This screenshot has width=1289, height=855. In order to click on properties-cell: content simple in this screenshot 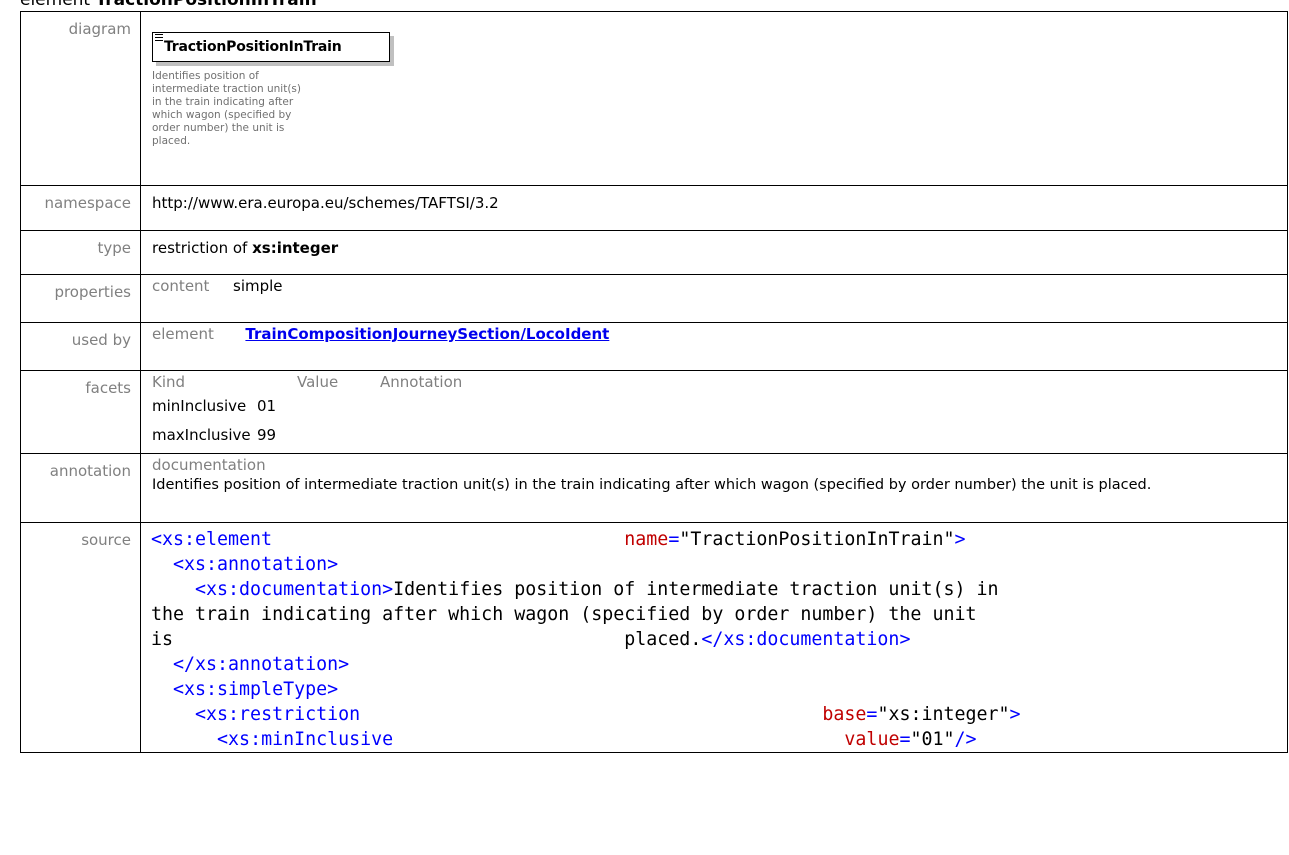, I will do `click(714, 298)`.